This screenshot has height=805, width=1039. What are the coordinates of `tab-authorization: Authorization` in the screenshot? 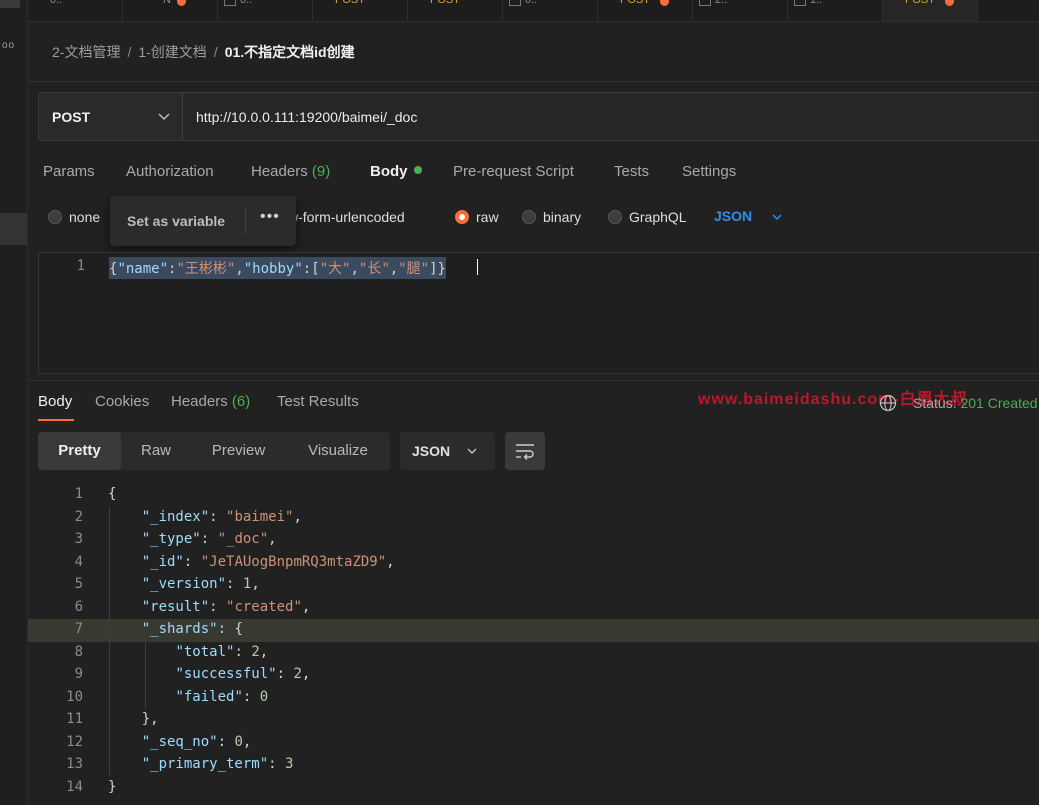 It's located at (170, 171).